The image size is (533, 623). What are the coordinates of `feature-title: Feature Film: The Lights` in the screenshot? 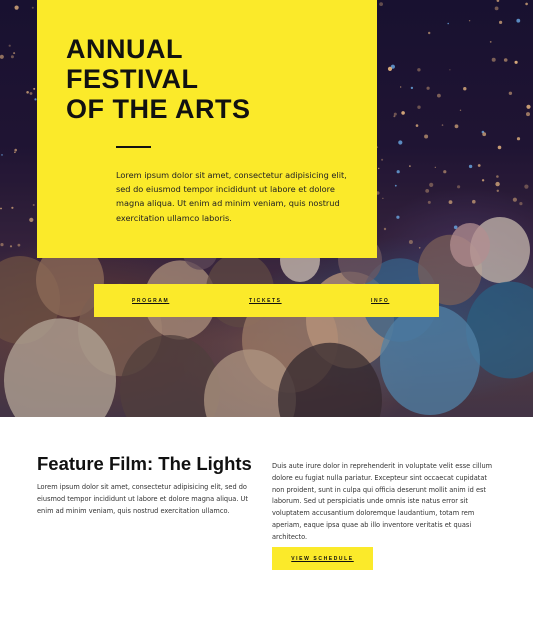 It's located at (144, 463).